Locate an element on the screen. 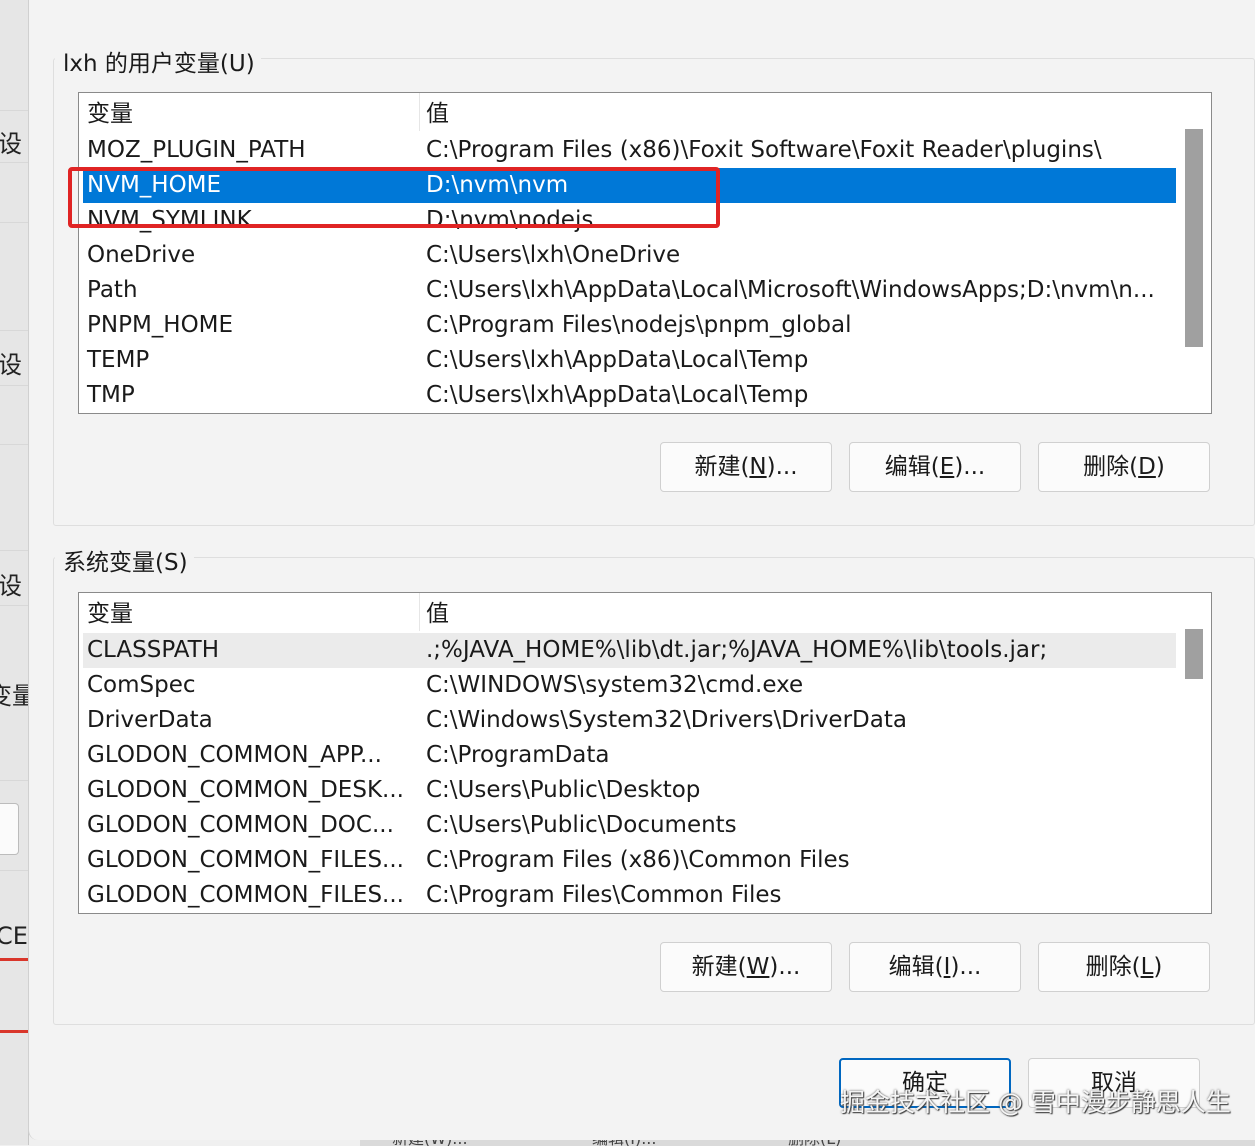  variable-value: C:\Users\lxh\OneDrive is located at coordinates (553, 255).